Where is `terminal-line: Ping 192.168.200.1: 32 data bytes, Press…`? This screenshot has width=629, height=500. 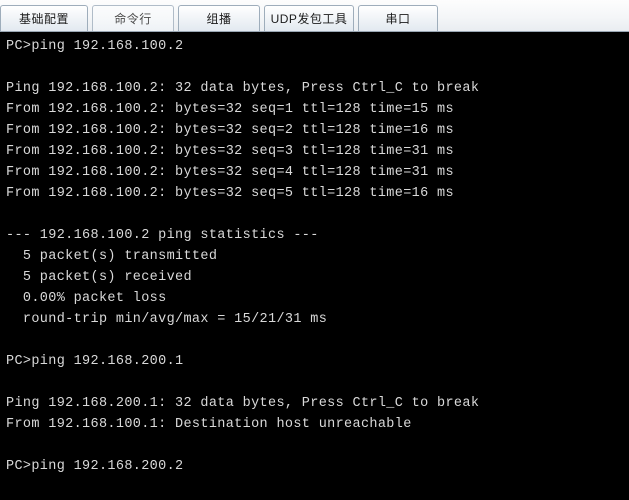
terminal-line: Ping 192.168.200.1: 32 data bytes, Press… is located at coordinates (243, 403).